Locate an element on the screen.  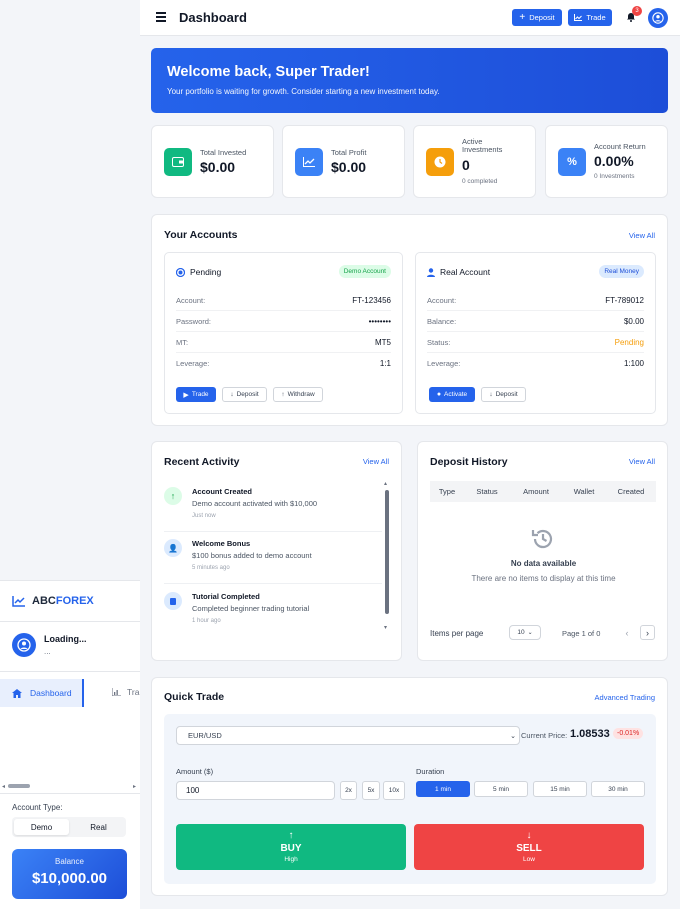
account-type-toggle: Demo Real is located at coordinates (69, 827).